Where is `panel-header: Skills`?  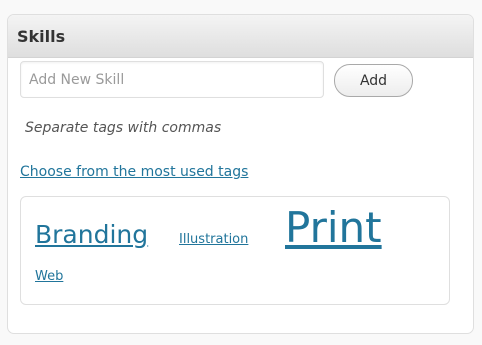
panel-header: Skills is located at coordinates (240, 36).